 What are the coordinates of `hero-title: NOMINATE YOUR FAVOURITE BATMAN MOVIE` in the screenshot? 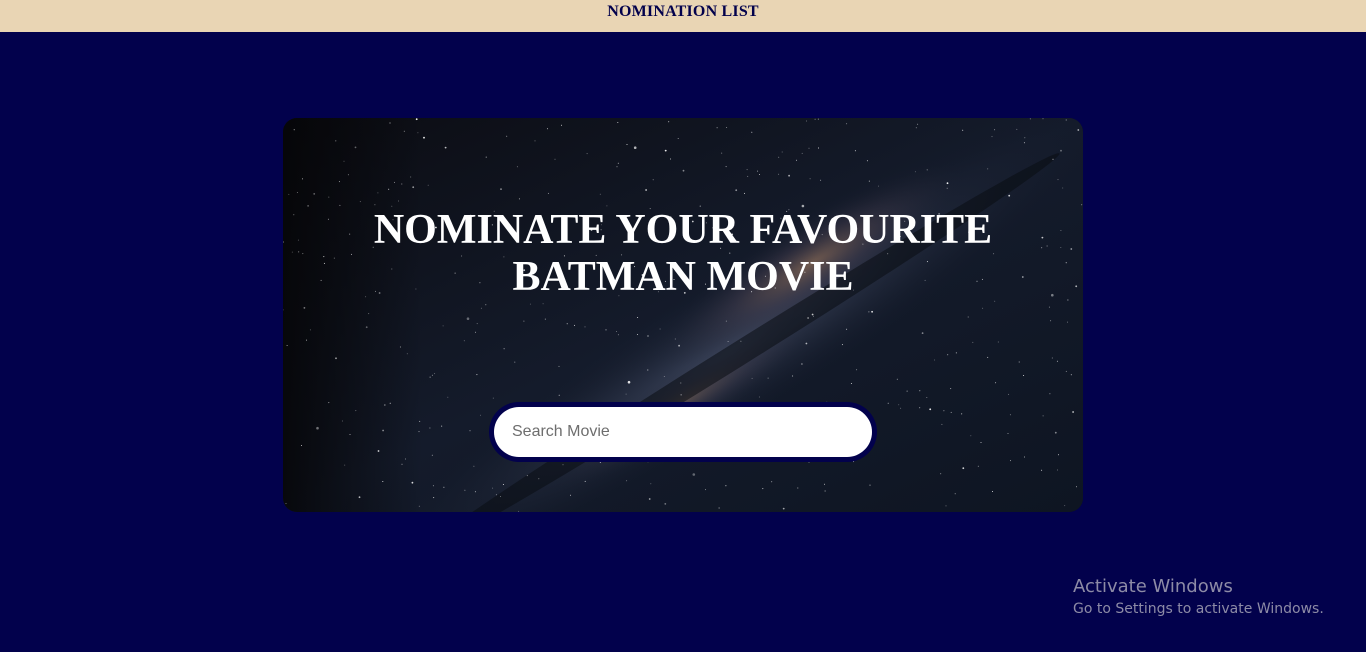 It's located at (683, 254).